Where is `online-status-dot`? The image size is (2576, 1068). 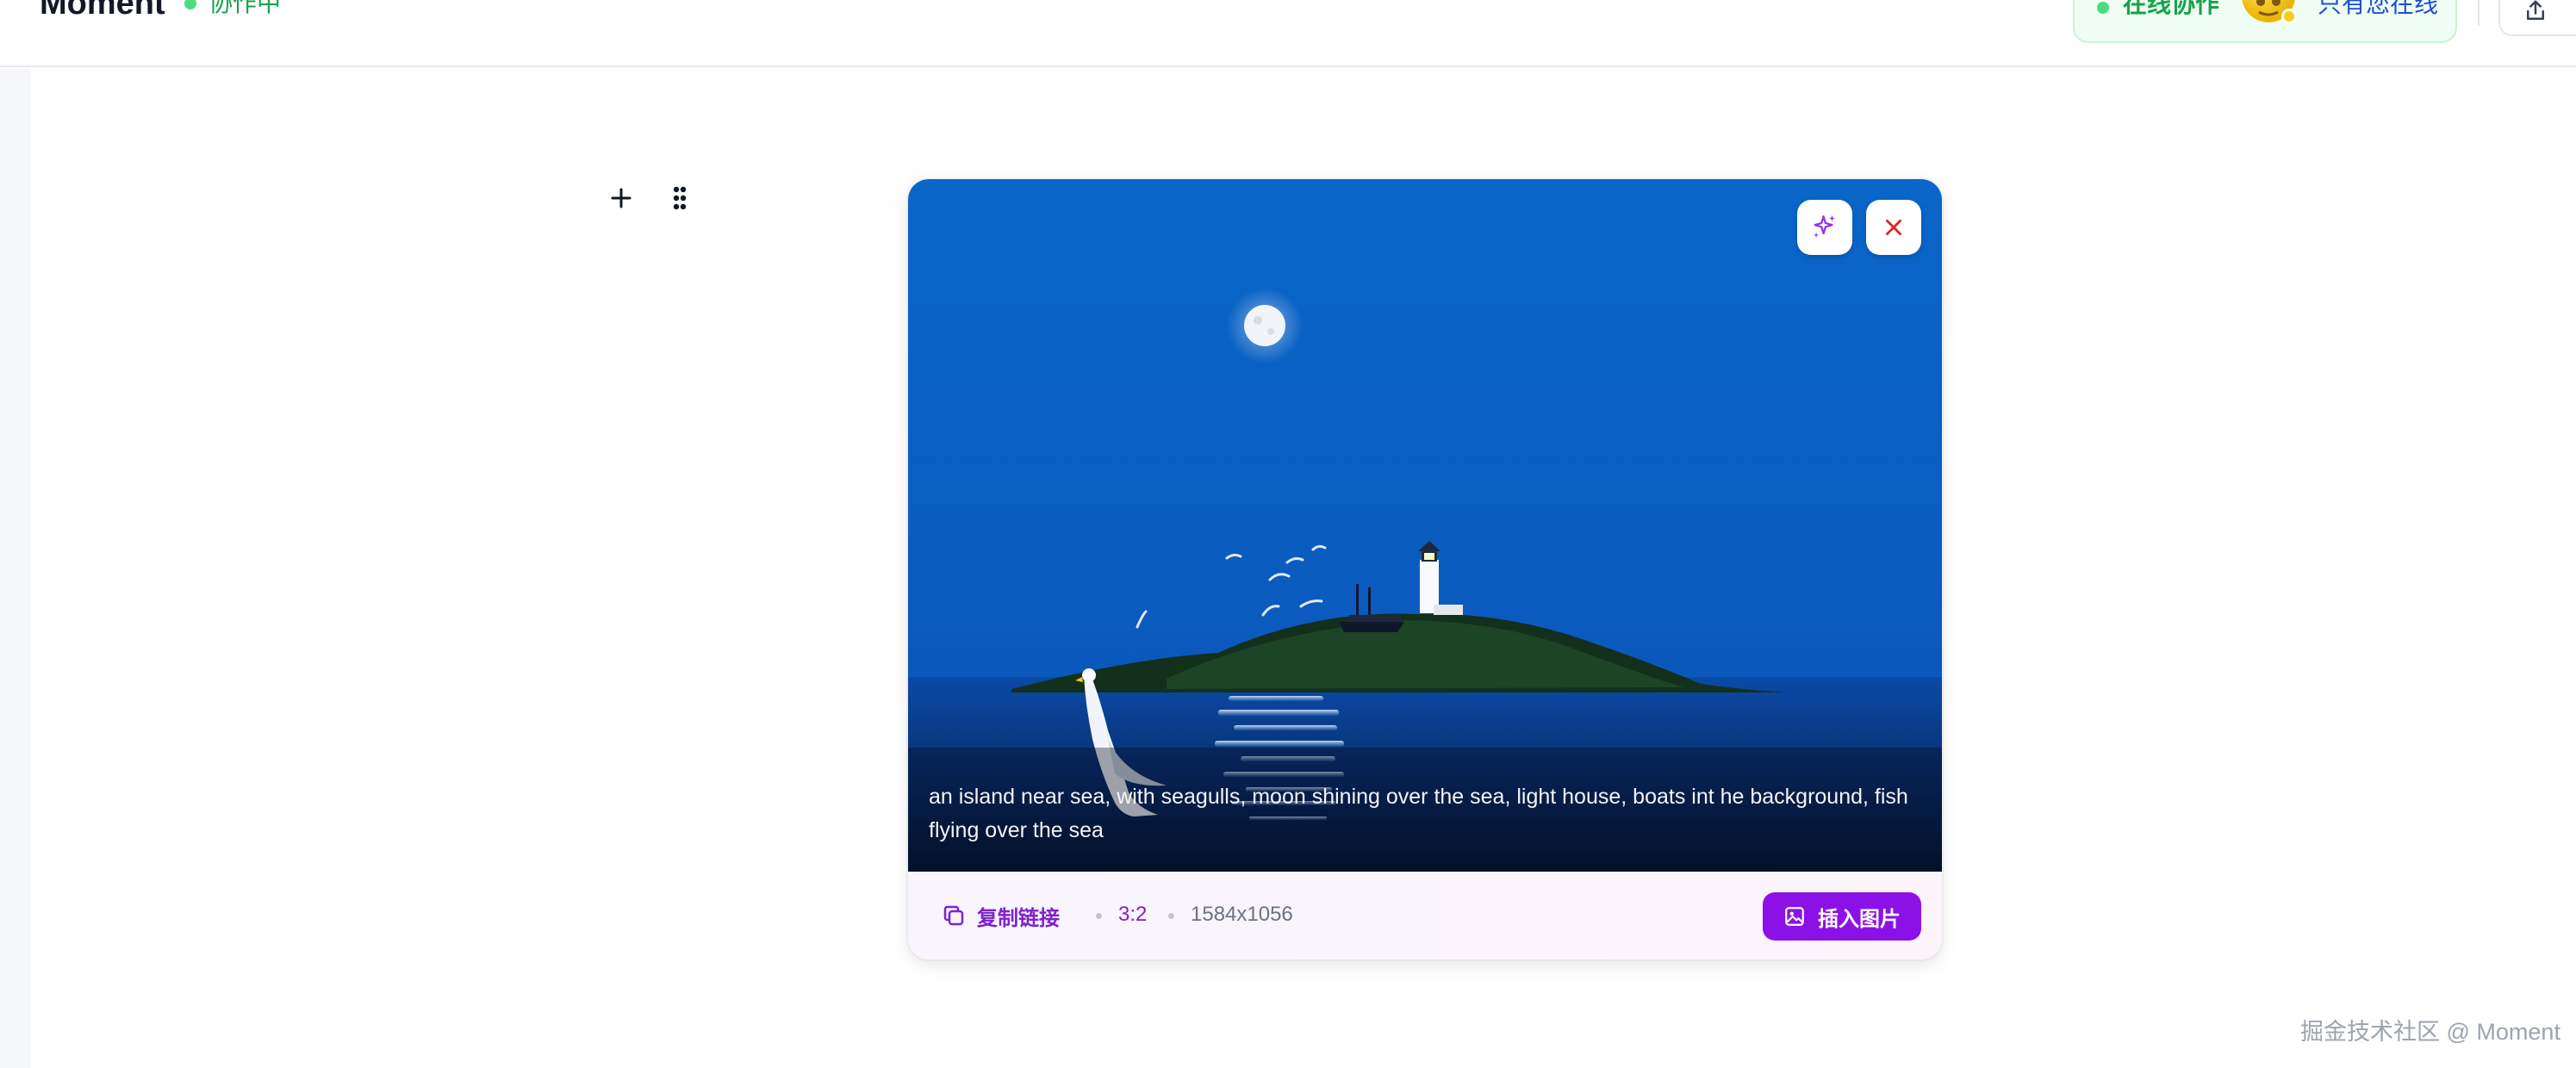 online-status-dot is located at coordinates (2103, 8).